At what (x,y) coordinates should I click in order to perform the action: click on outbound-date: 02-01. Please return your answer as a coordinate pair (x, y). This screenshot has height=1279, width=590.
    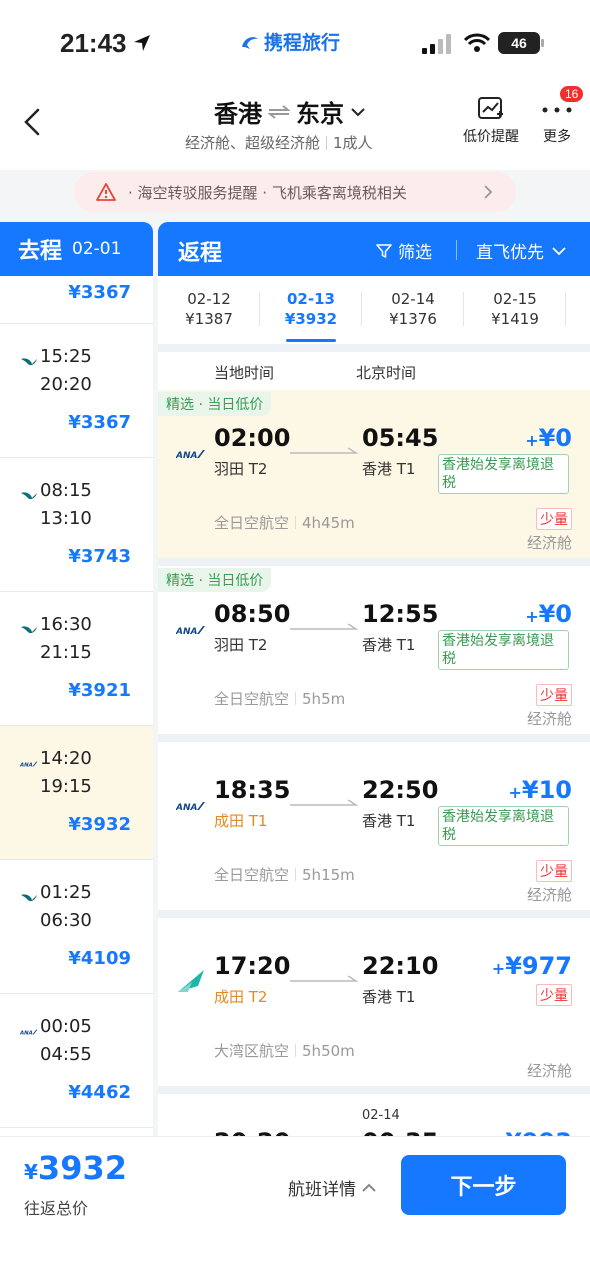
    Looking at the image, I should click on (97, 249).